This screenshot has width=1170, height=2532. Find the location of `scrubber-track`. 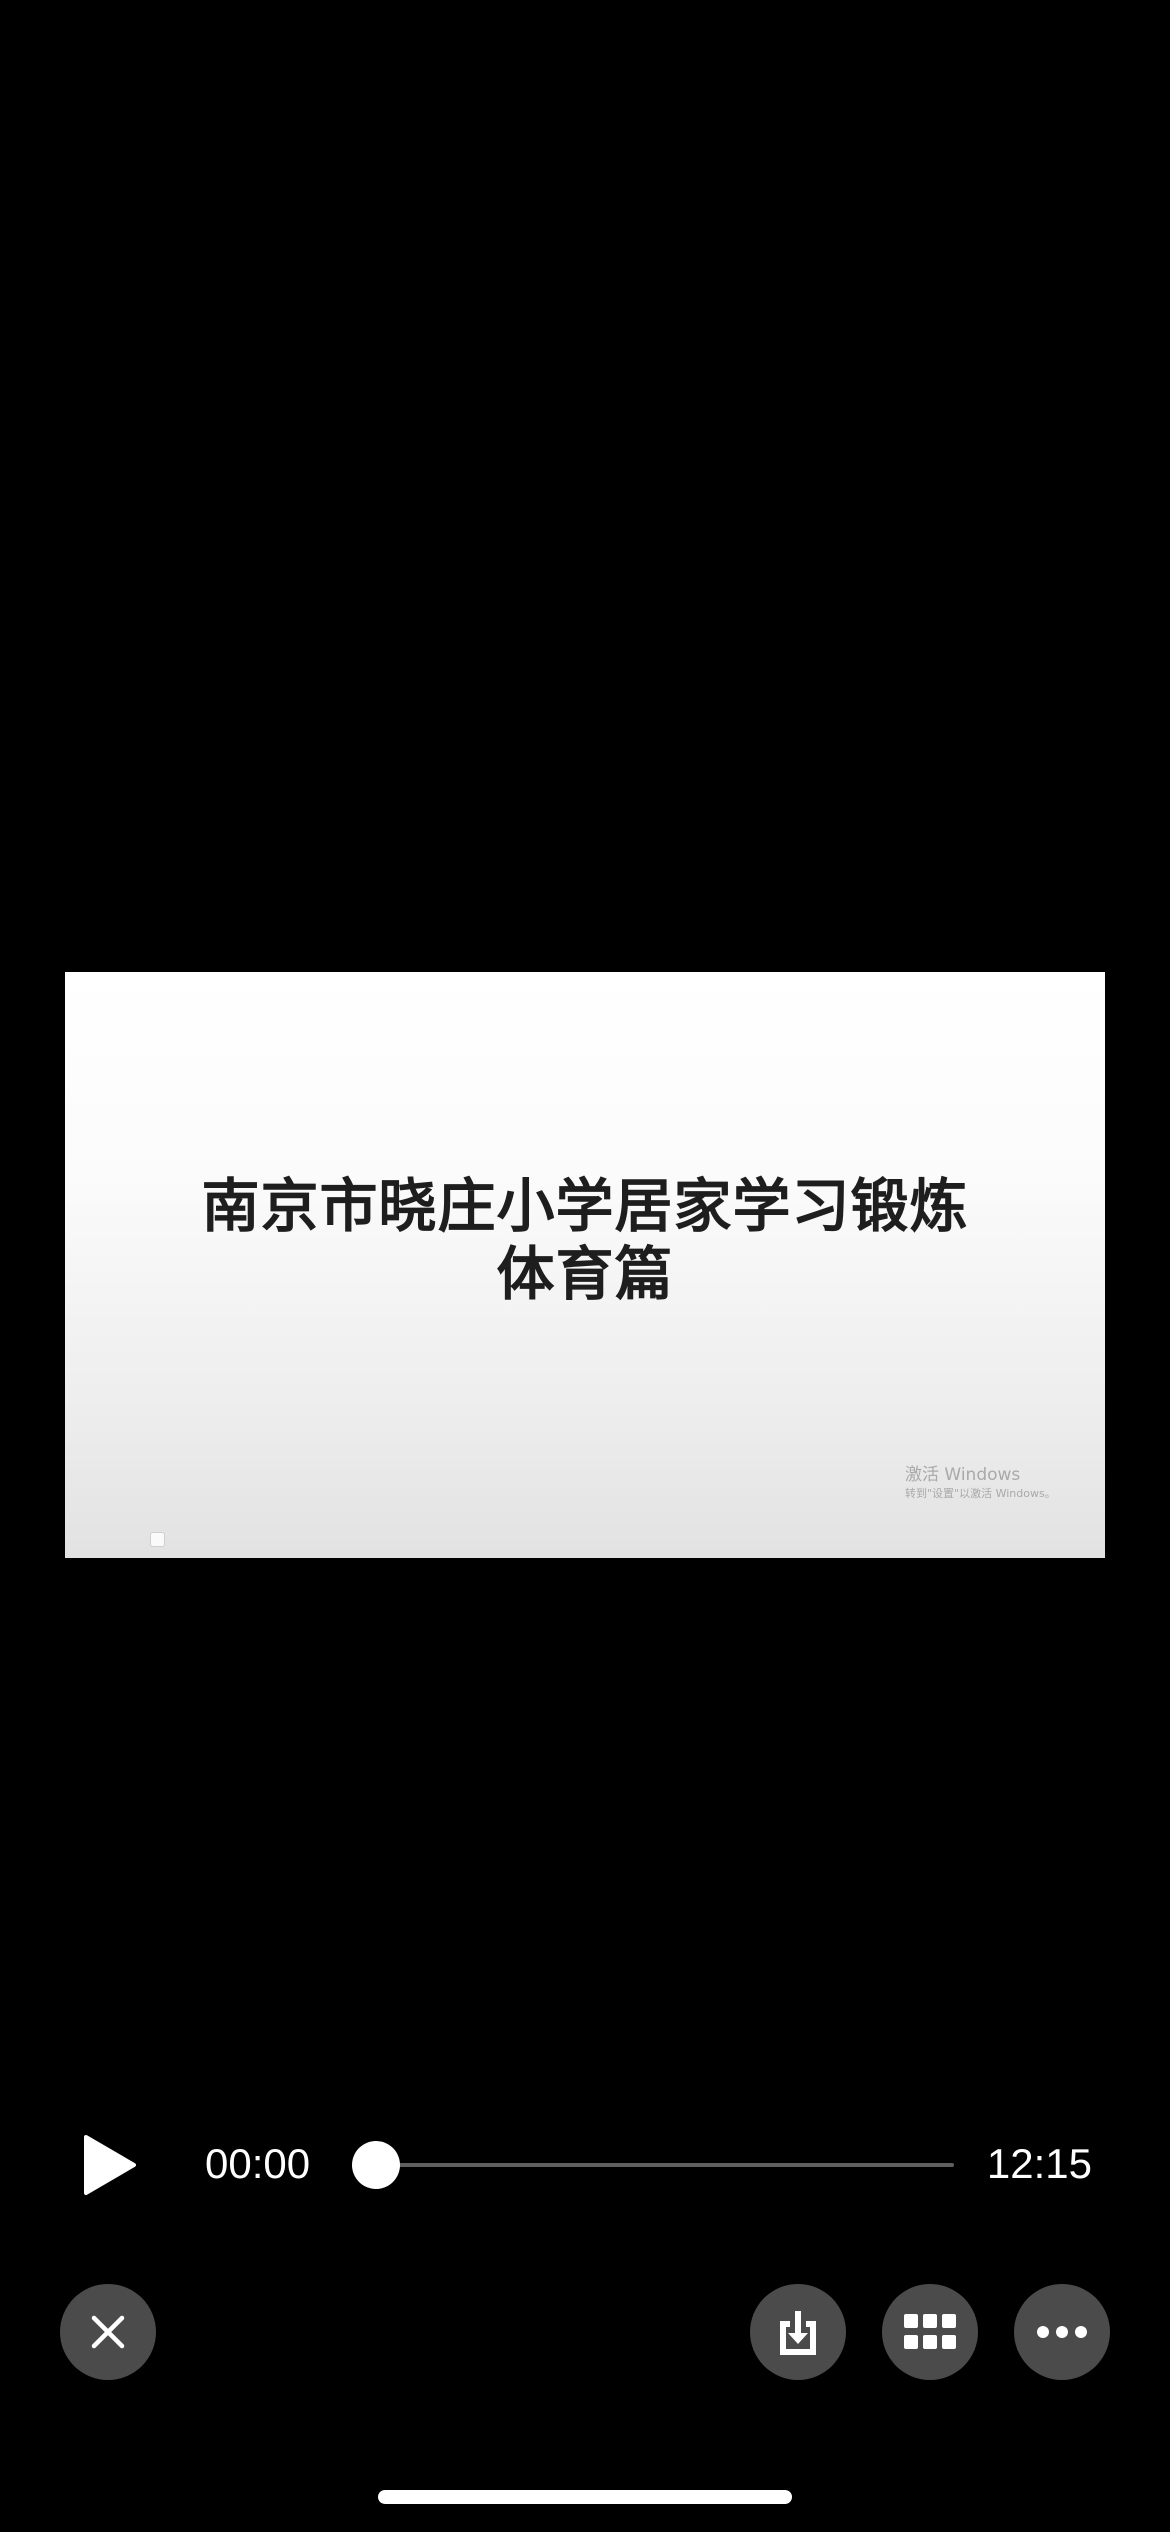

scrubber-track is located at coordinates (665, 2165).